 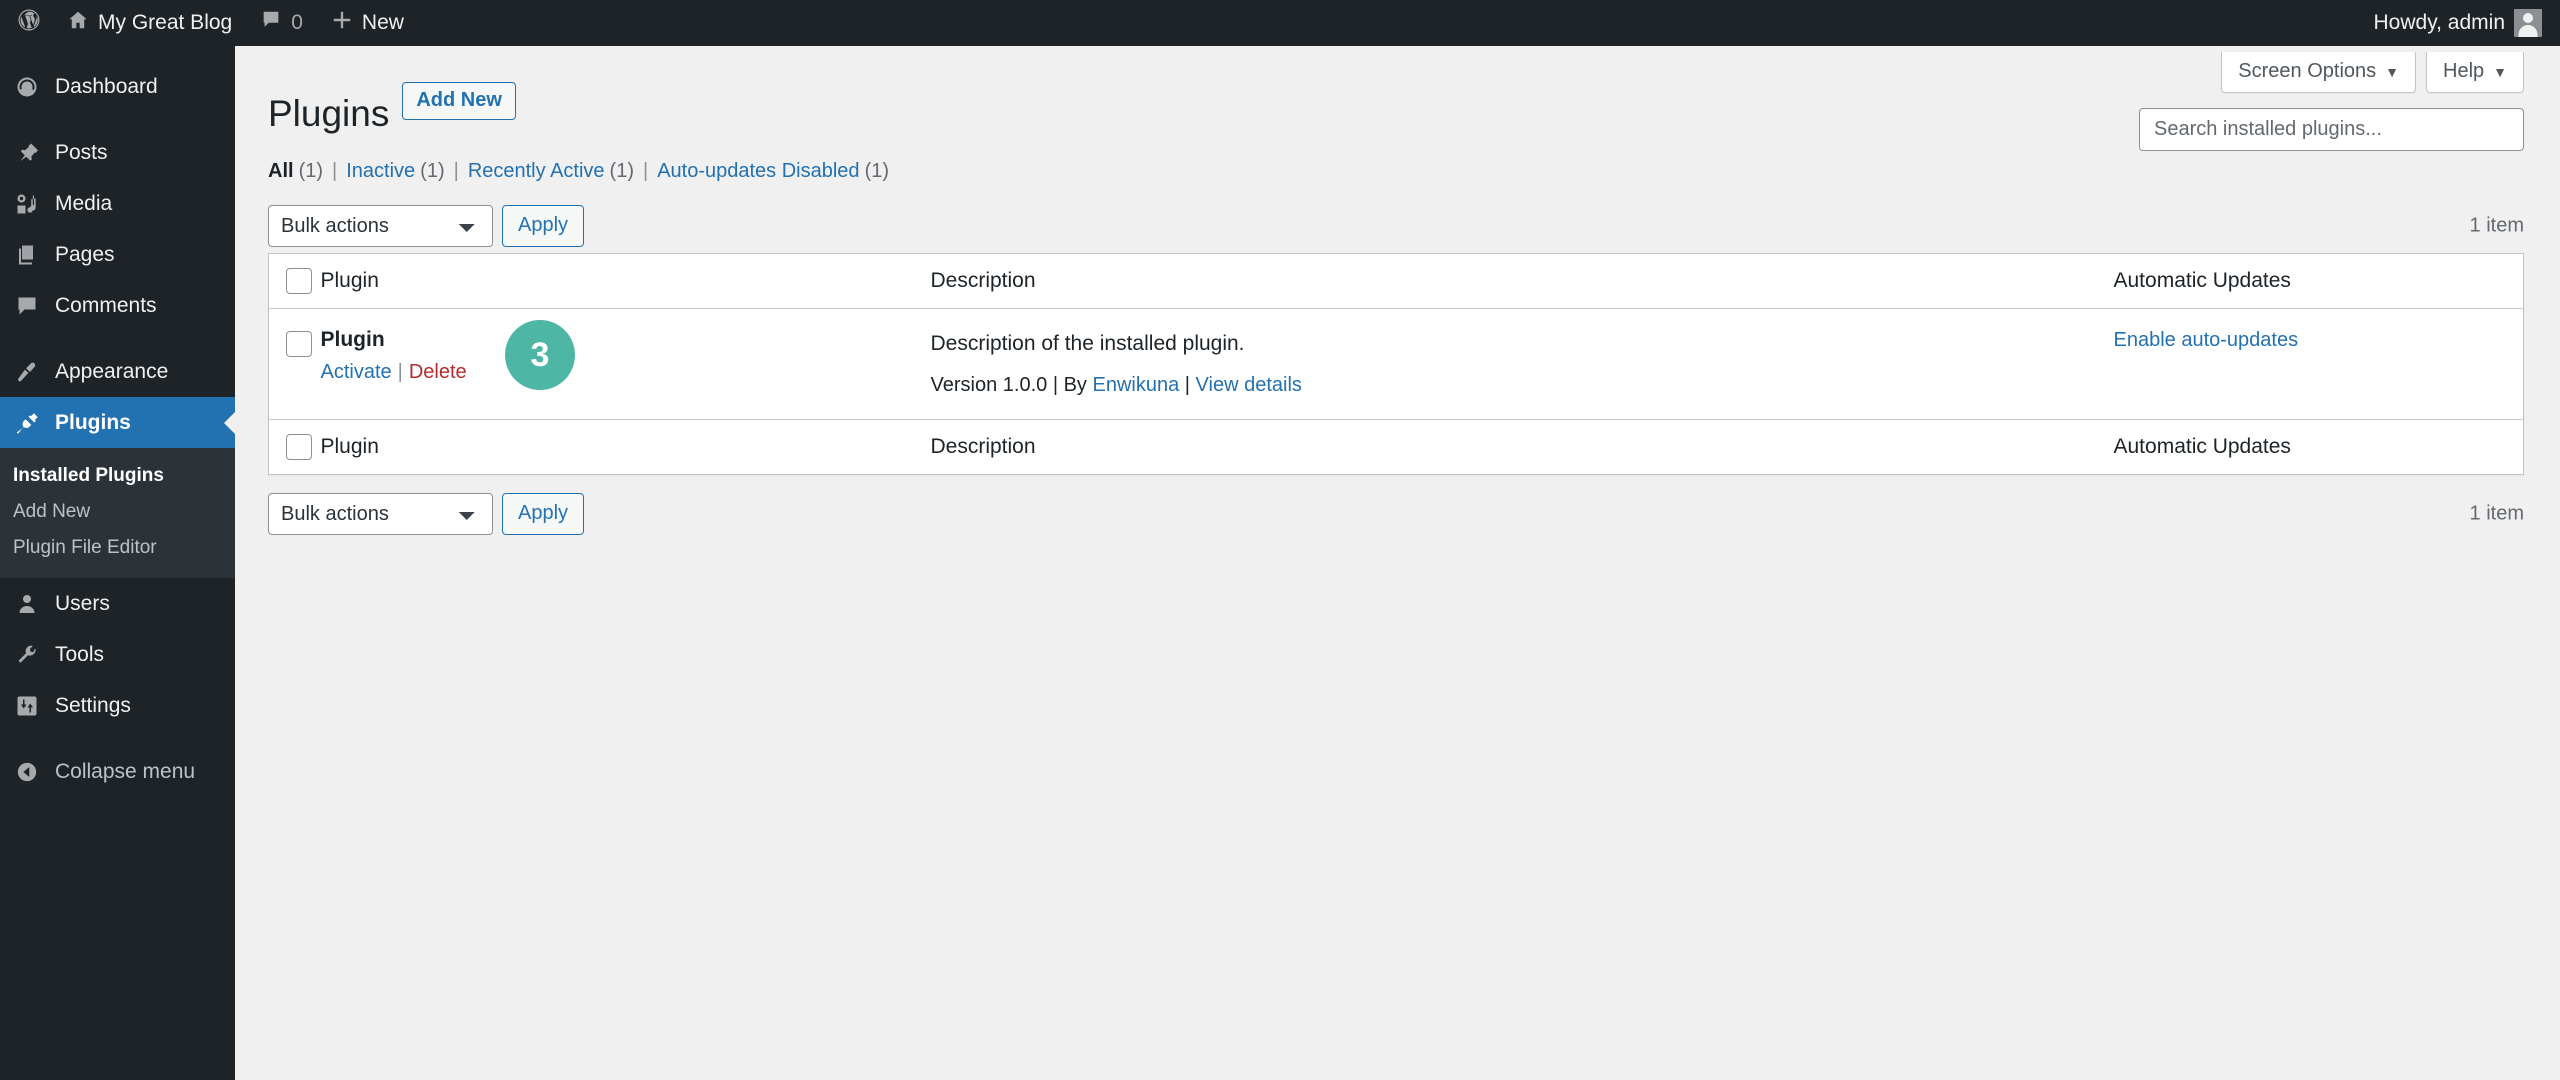 I want to click on new-content-button: New, so click(x=367, y=23).